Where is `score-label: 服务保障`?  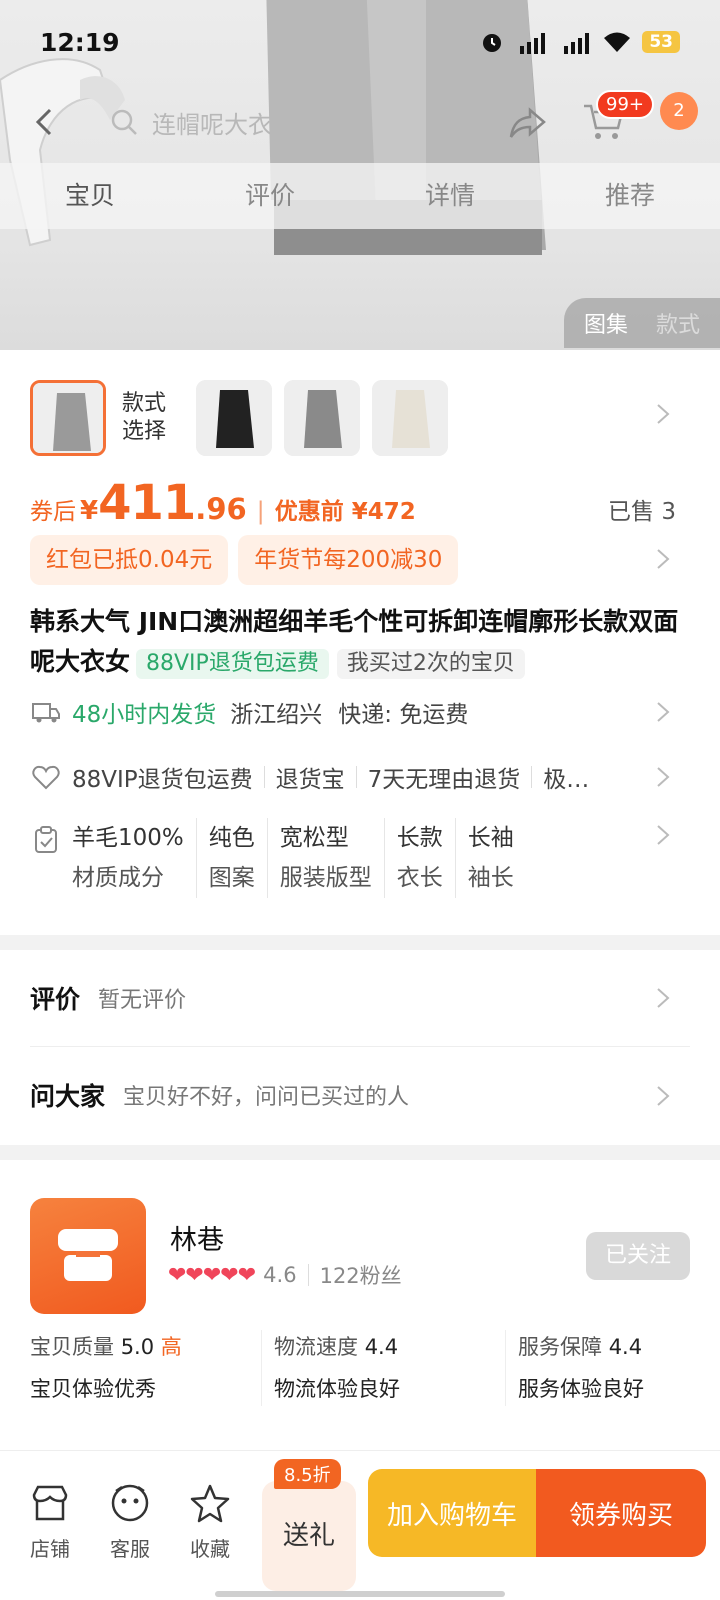
score-label: 服务保障 is located at coordinates (560, 1347).